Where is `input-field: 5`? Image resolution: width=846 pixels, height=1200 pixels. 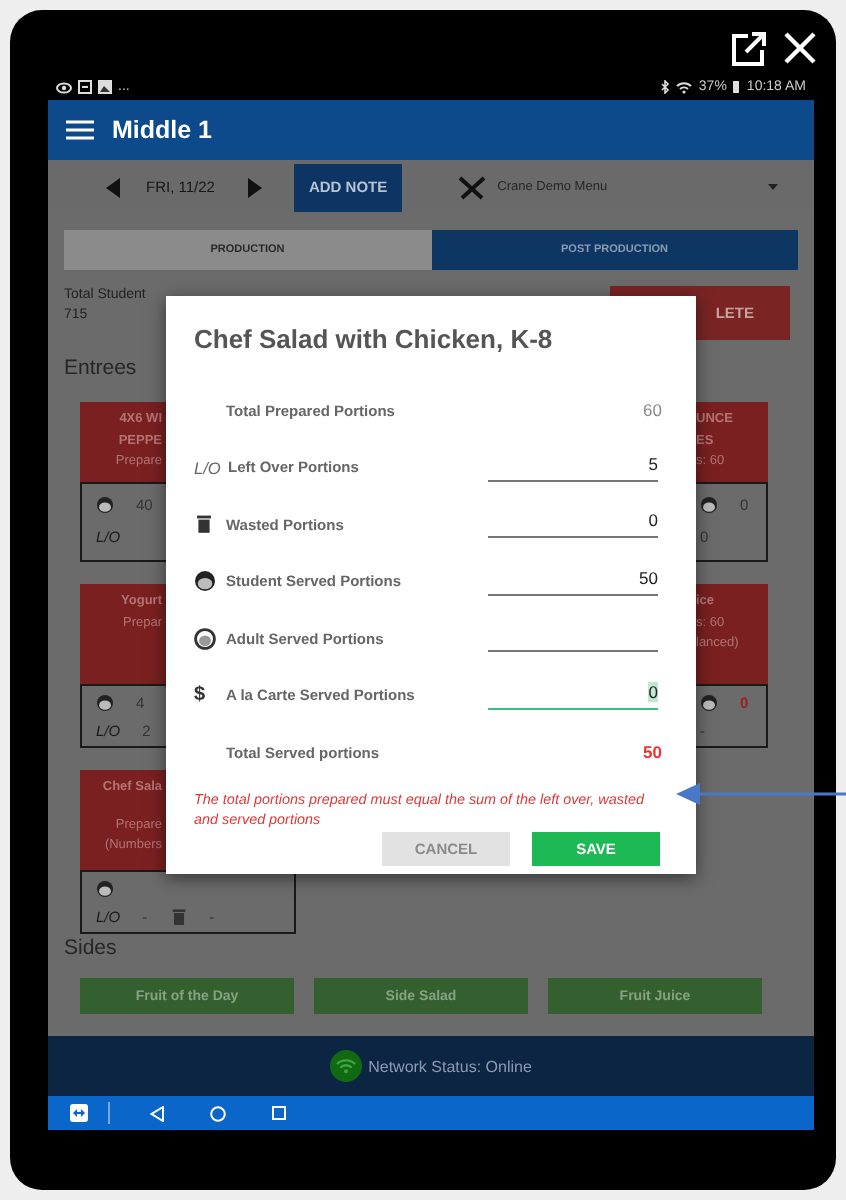
input-field: 5 is located at coordinates (573, 467).